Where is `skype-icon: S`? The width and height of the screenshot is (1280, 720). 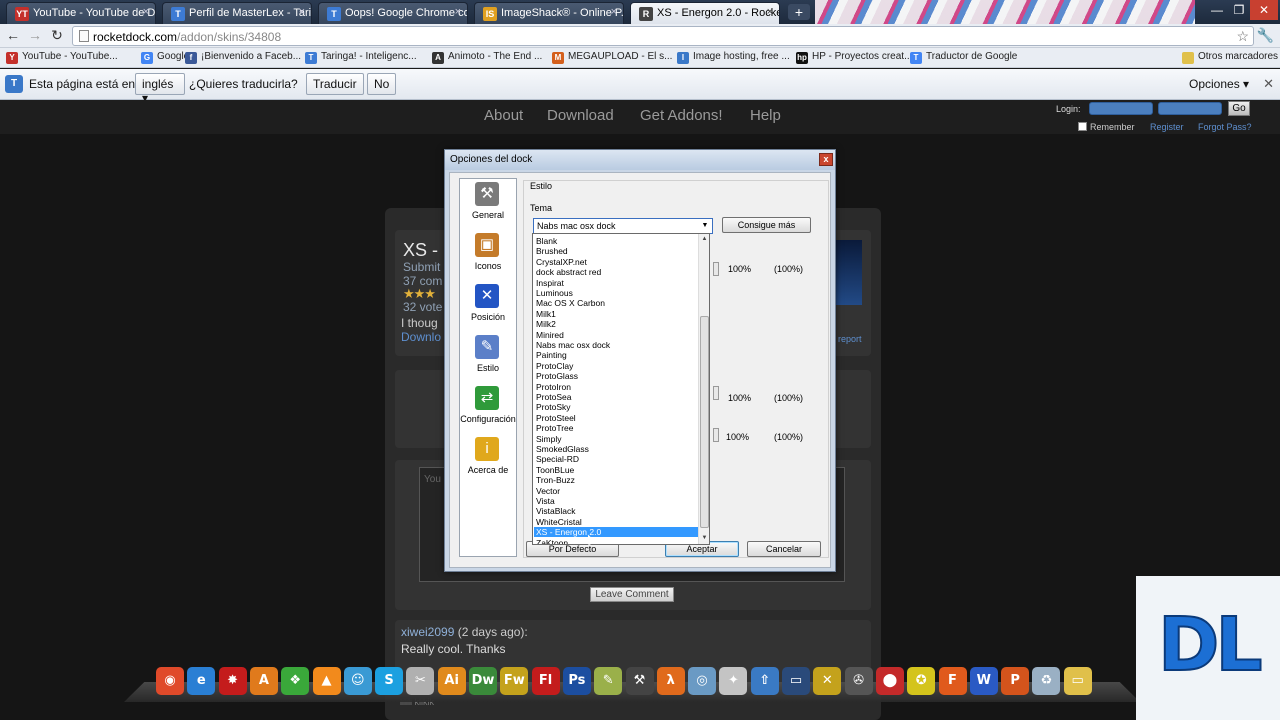
skype-icon: S is located at coordinates (389, 681).